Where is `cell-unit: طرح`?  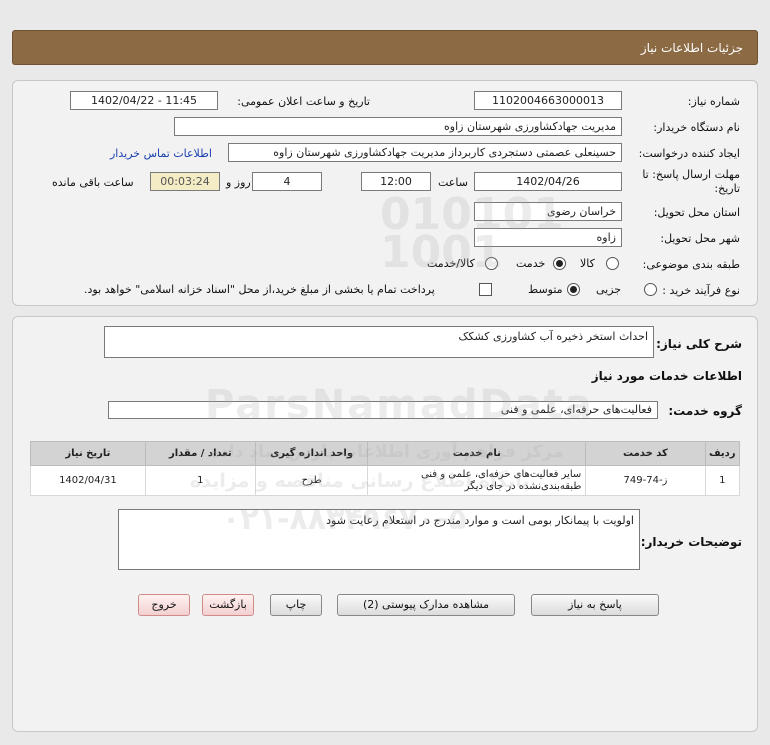
cell-unit: طرح is located at coordinates (311, 480).